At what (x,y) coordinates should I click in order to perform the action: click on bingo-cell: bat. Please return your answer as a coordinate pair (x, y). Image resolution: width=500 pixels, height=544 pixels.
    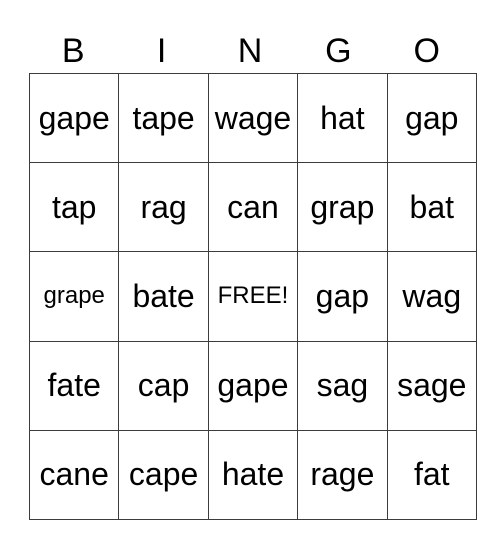
    Looking at the image, I should click on (431, 207).